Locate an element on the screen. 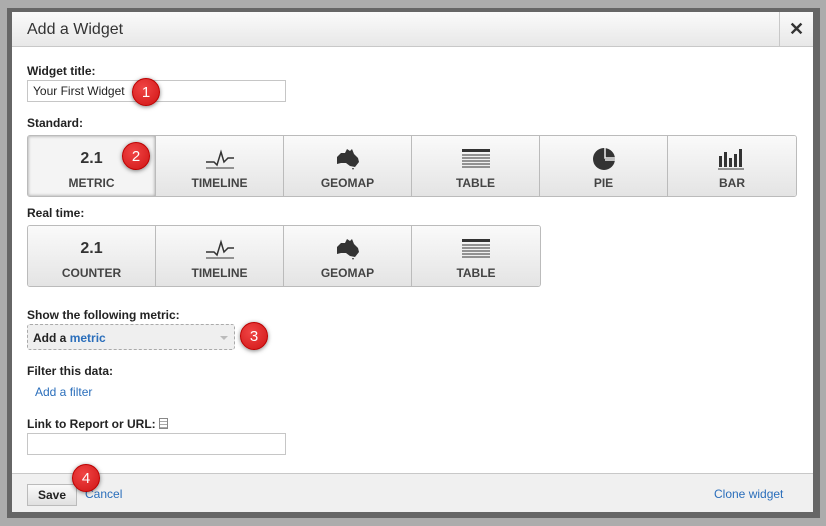 This screenshot has width=826, height=526. realtime-counter-button: 2.1 COUNTER is located at coordinates (92, 256).